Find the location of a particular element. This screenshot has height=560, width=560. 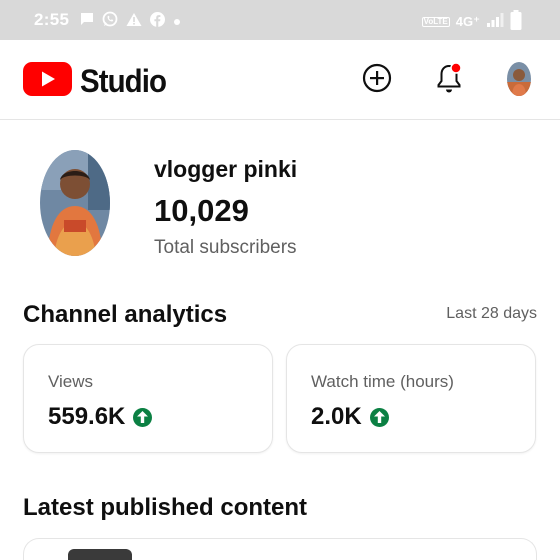

status-right: VoLTE 4G⁺ is located at coordinates (471, 21).